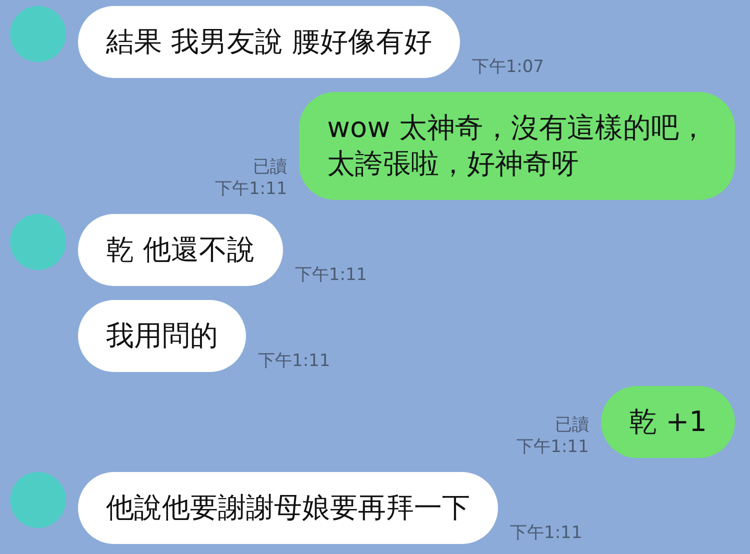 This screenshot has height=554, width=750. What do you see at coordinates (180, 250) in the screenshot?
I see `message-bubble: 乾 他還不說` at bounding box center [180, 250].